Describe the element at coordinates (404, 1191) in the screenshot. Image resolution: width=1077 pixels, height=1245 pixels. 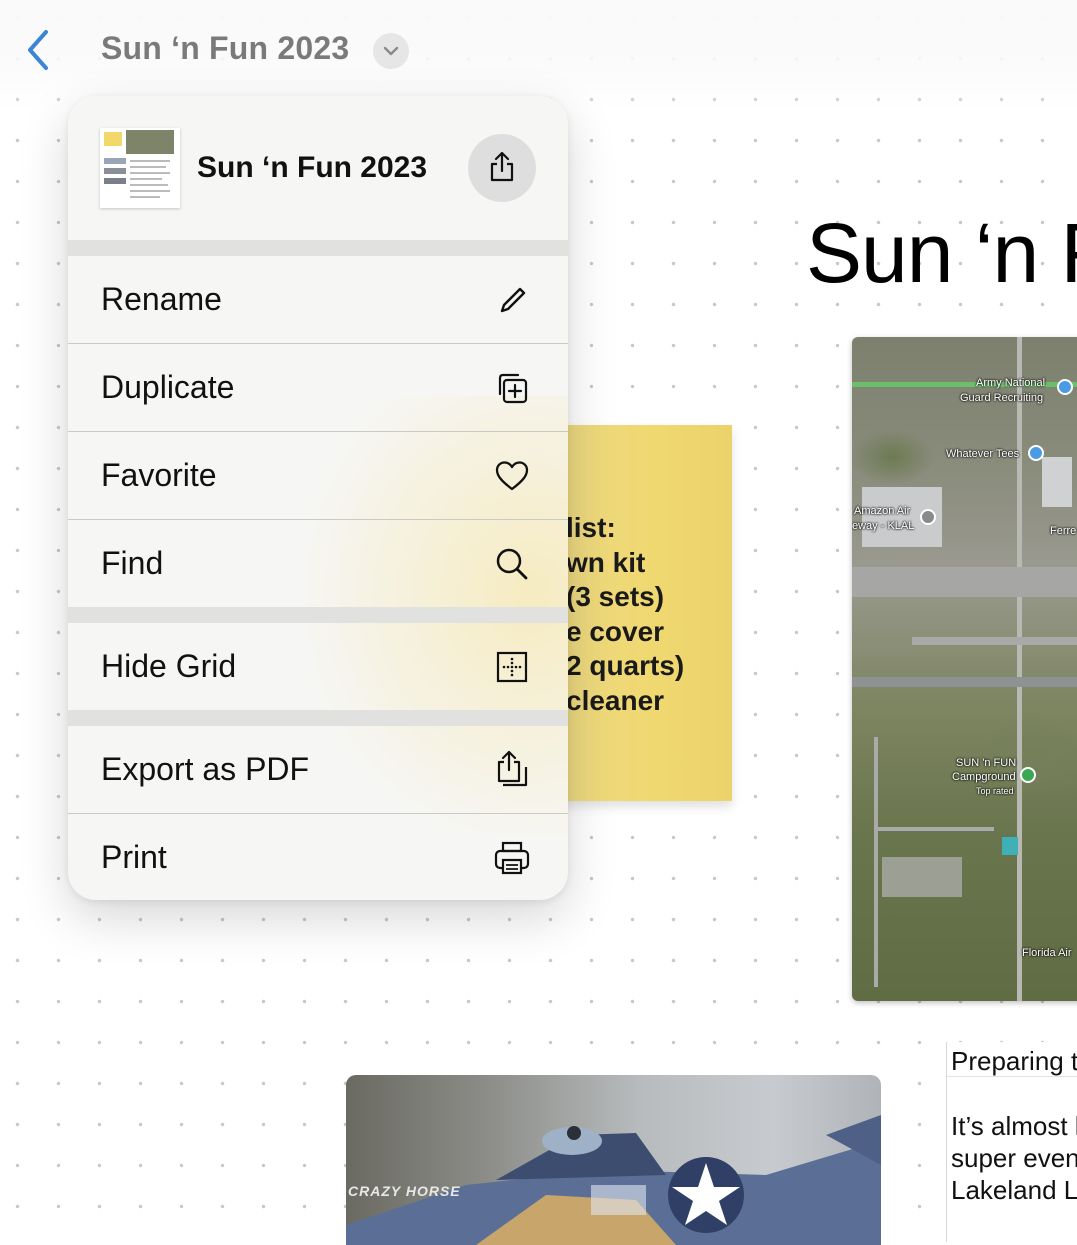
I see `photo-caption-text: CRAZY HORSE` at that location.